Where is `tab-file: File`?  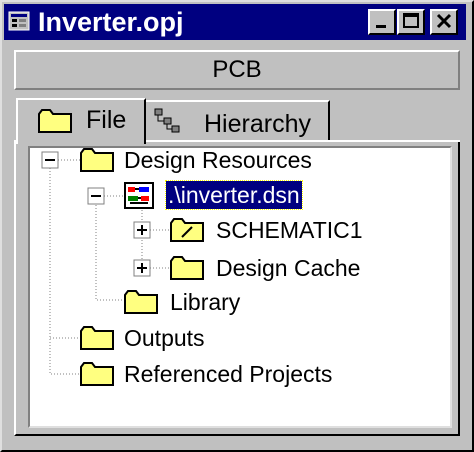
tab-file: File is located at coordinates (81, 121).